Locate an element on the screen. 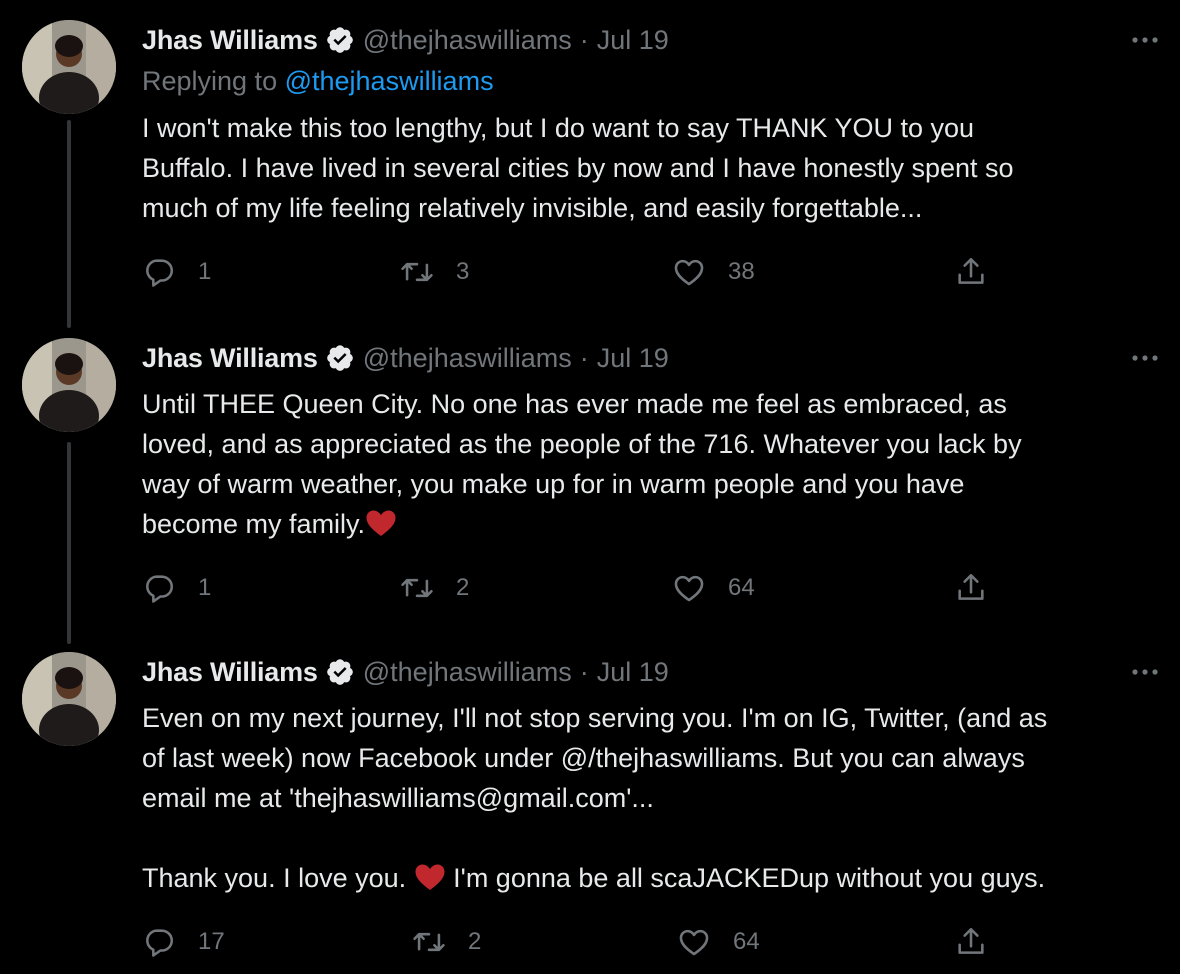 This screenshot has height=974, width=1180. tweet-text-blank-line is located at coordinates (594, 838).